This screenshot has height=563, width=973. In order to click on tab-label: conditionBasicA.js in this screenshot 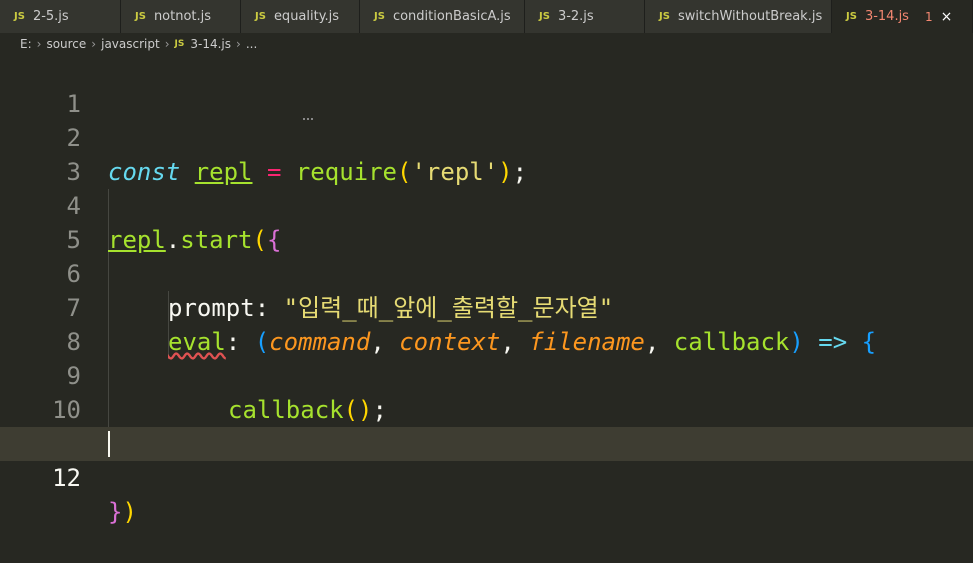, I will do `click(451, 16)`.